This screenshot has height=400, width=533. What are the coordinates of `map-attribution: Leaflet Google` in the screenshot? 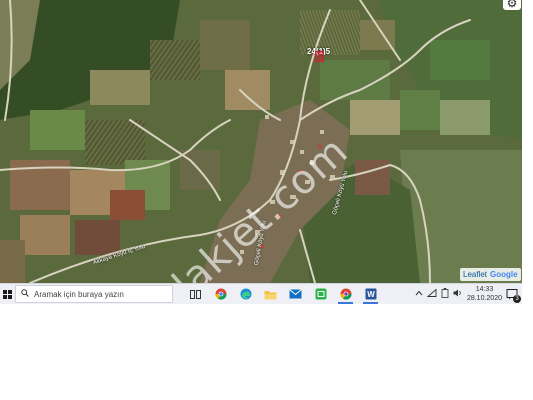 It's located at (490, 274).